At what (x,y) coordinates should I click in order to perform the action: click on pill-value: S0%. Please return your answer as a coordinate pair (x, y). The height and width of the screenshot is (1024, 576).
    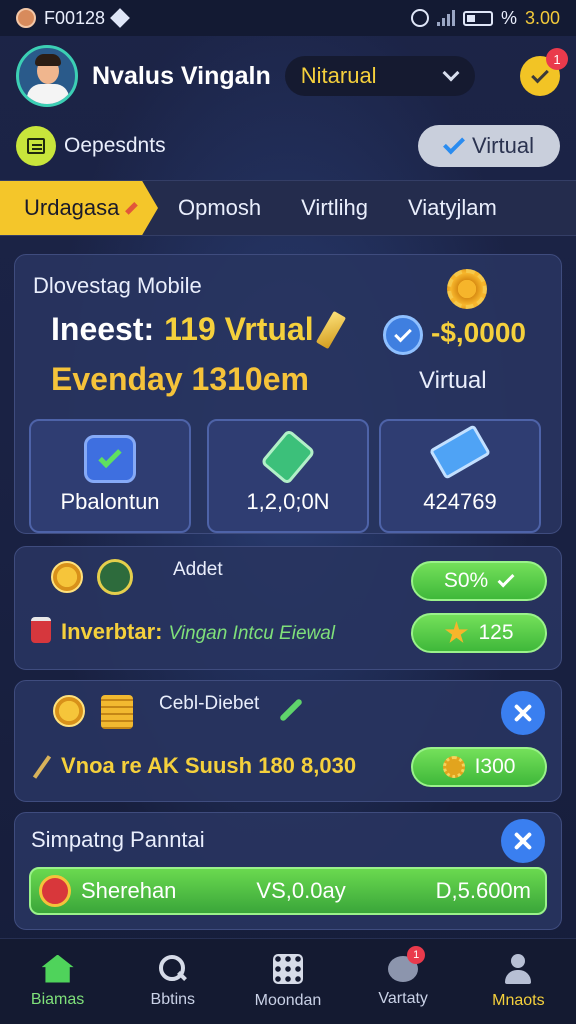
    Looking at the image, I should click on (466, 580).